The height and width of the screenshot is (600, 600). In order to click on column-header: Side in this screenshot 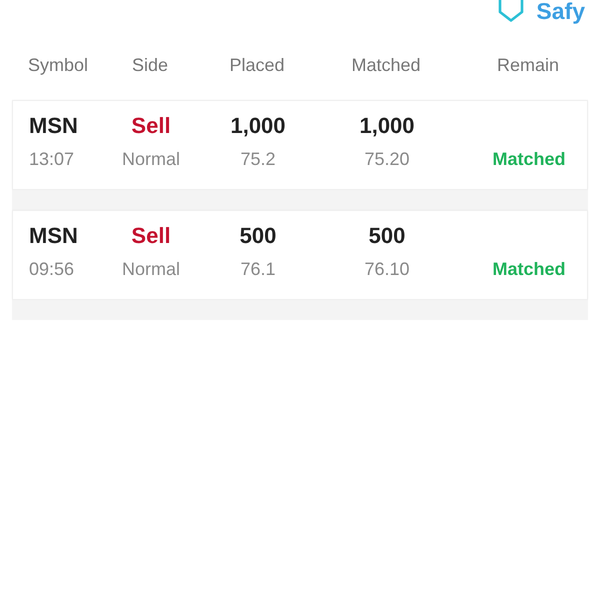, I will do `click(150, 65)`.